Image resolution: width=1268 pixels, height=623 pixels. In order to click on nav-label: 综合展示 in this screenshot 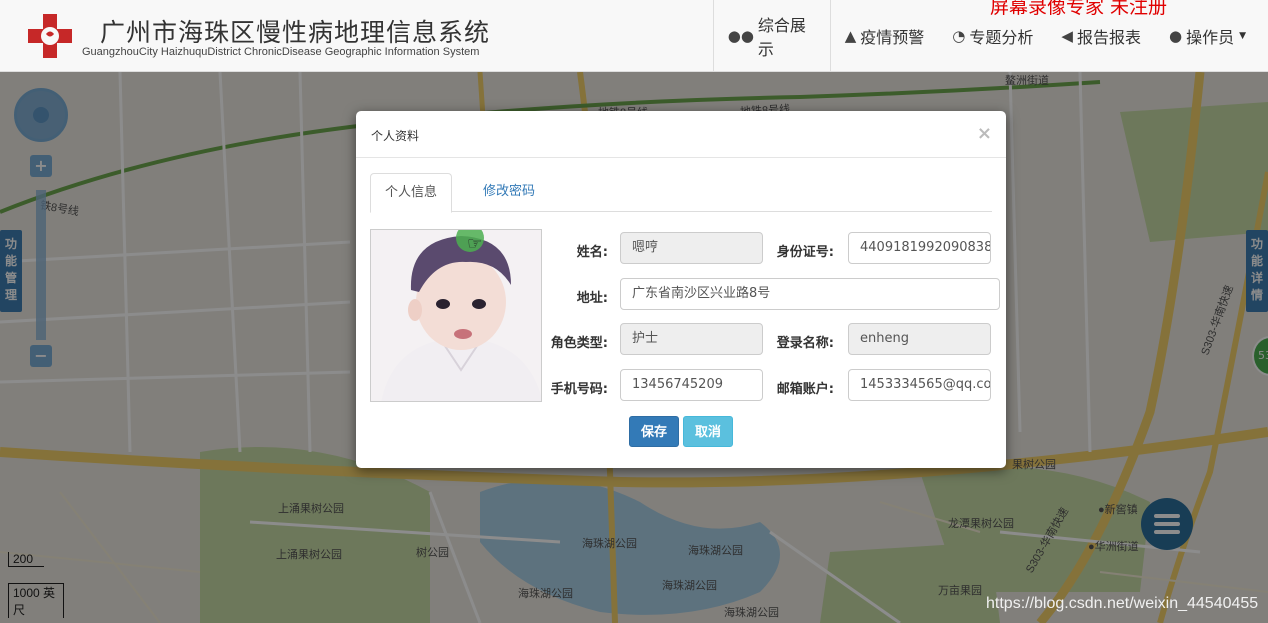, I will do `click(781, 37)`.